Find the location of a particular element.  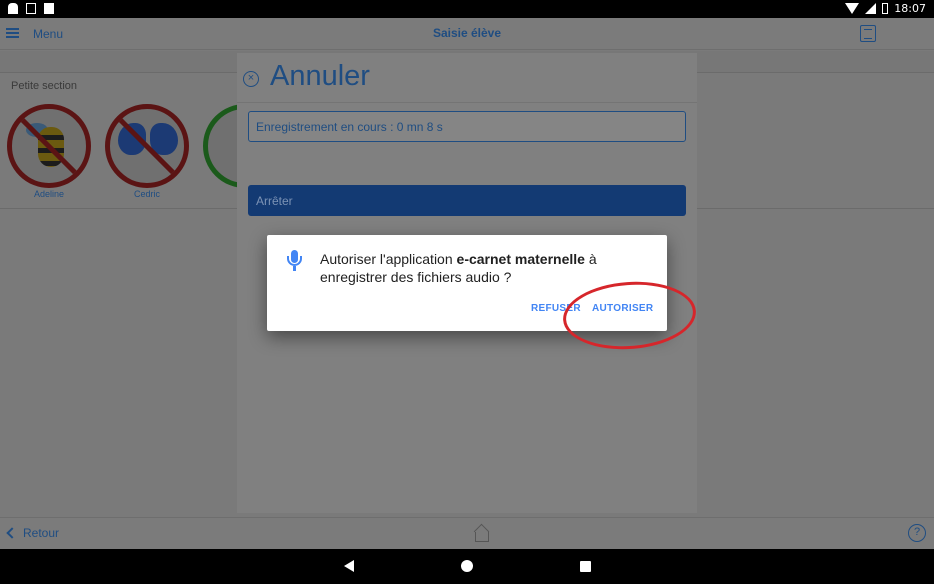

status-bar: 18:07 is located at coordinates (467, 9).